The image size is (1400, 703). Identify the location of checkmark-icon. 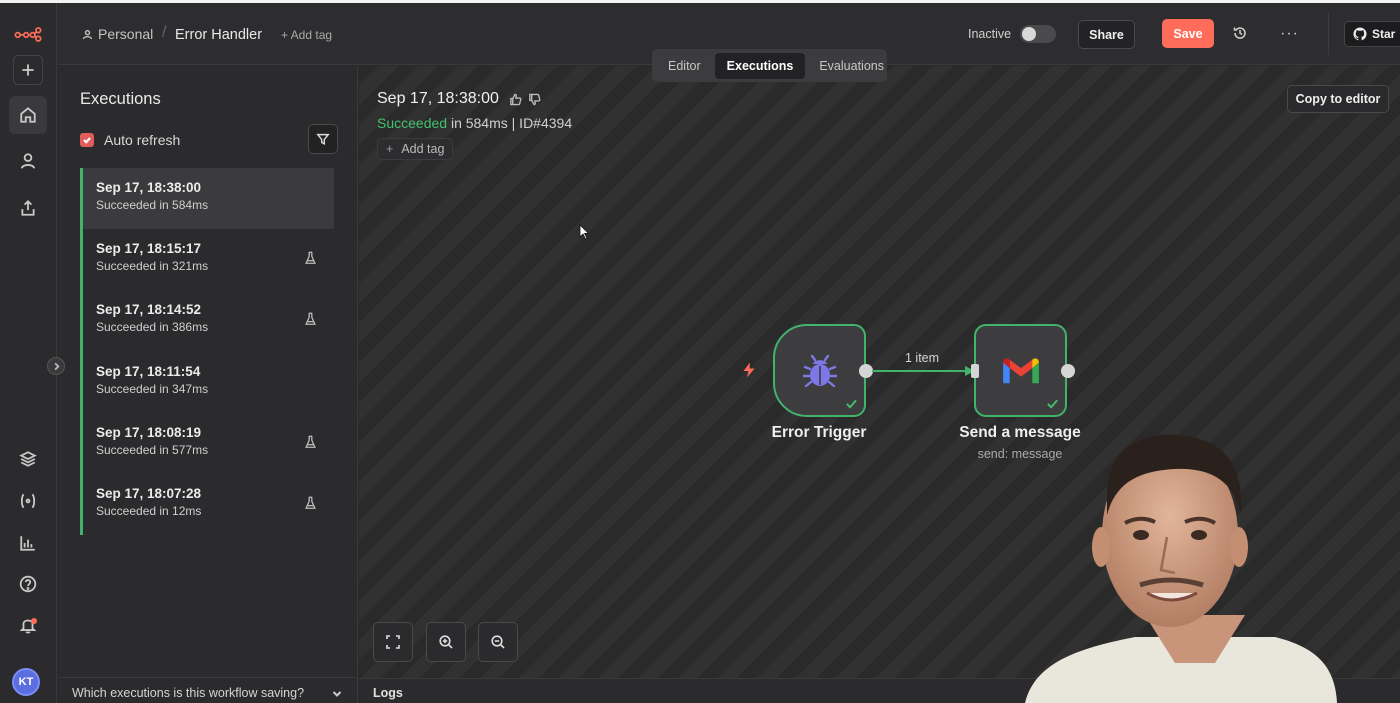
(87, 140).